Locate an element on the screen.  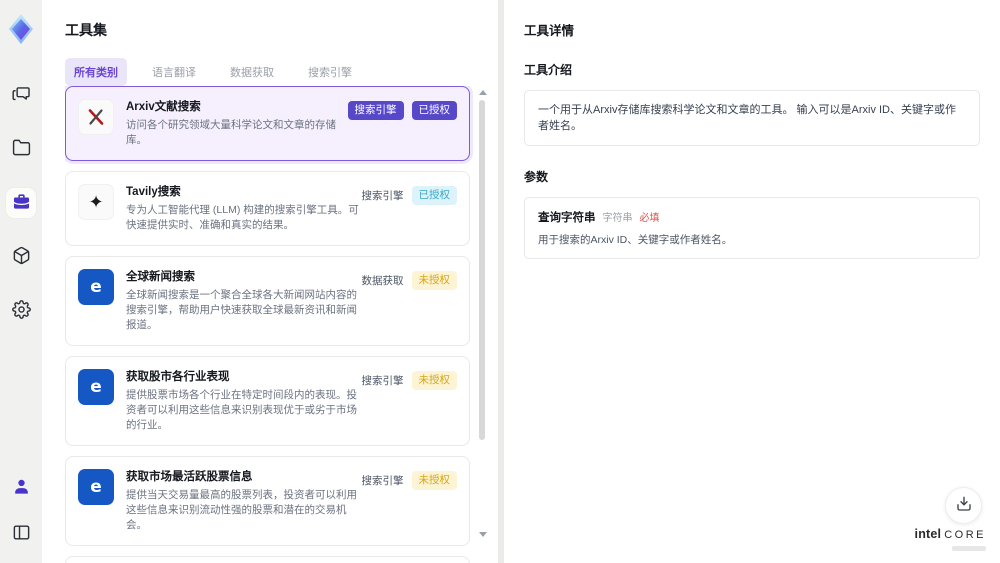
sidebar-item-tools is located at coordinates (21, 203).